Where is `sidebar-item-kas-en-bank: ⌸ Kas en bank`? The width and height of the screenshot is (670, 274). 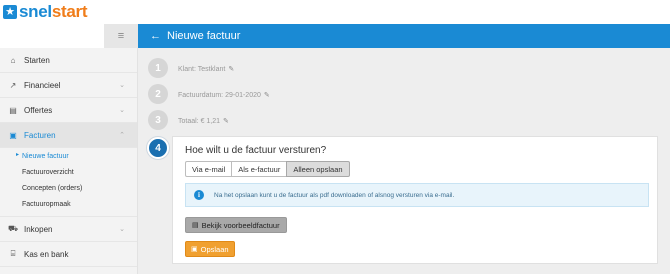
sidebar-item-kas-en-bank: ⌸ Kas en bank is located at coordinates (68, 254).